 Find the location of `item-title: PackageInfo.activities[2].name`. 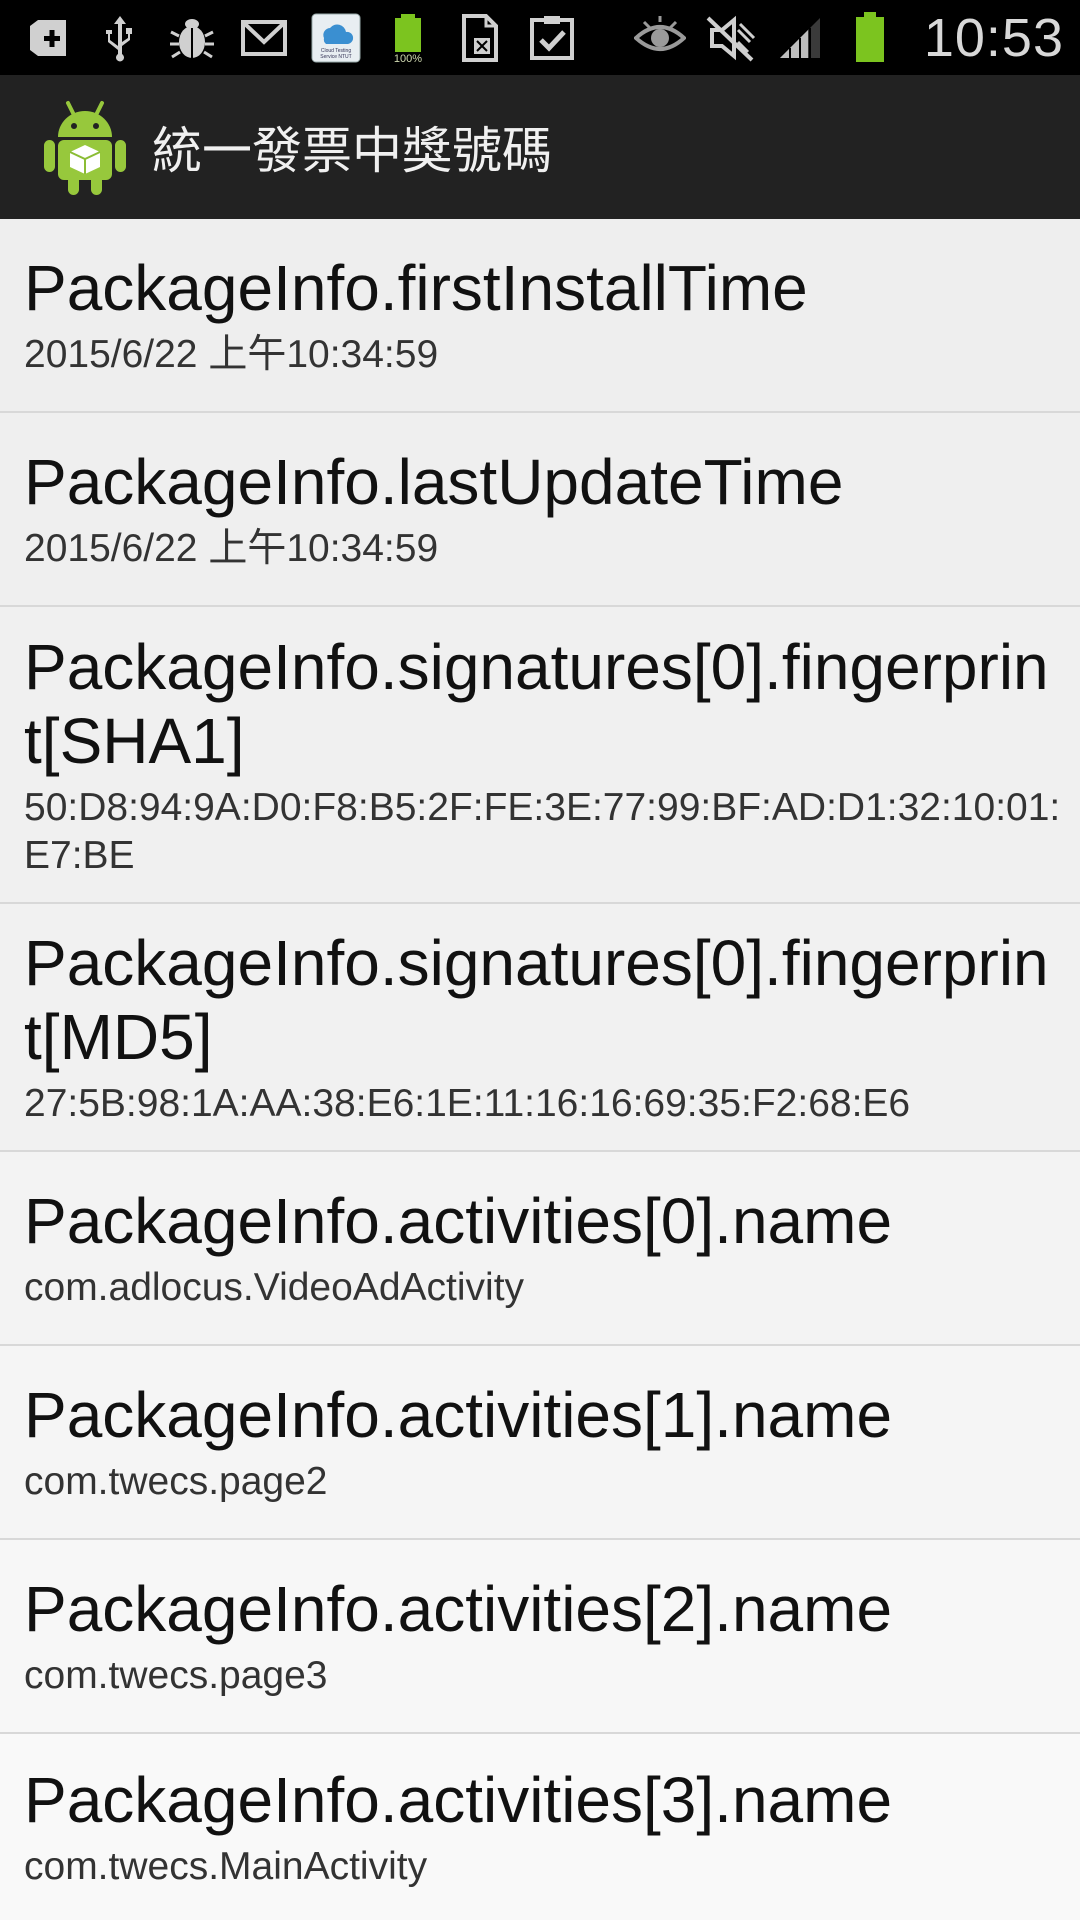

item-title: PackageInfo.activities[2].name is located at coordinates (458, 1609).